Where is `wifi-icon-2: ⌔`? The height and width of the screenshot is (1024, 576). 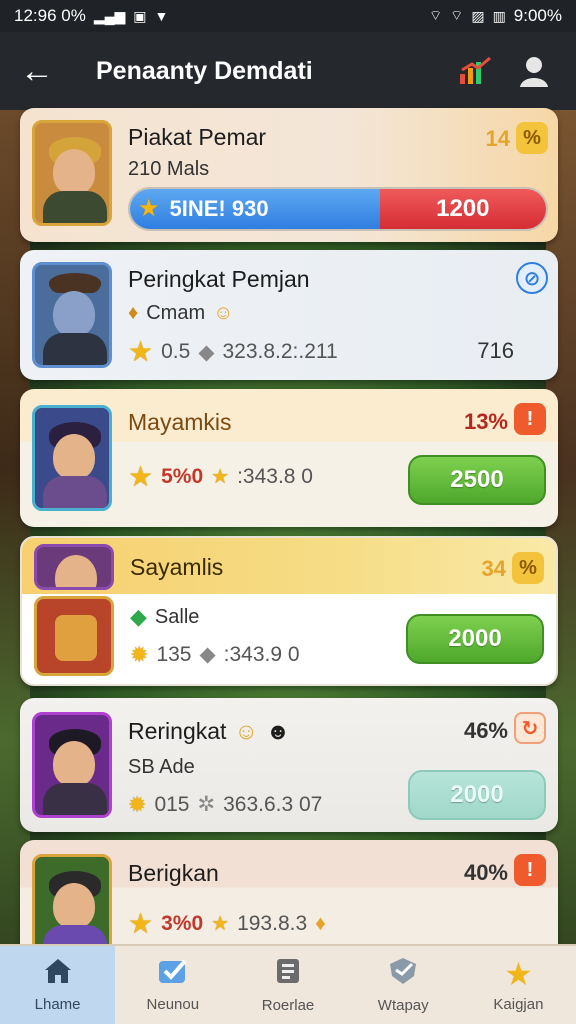
wifi-icon-2: ⌔ is located at coordinates (457, 15).